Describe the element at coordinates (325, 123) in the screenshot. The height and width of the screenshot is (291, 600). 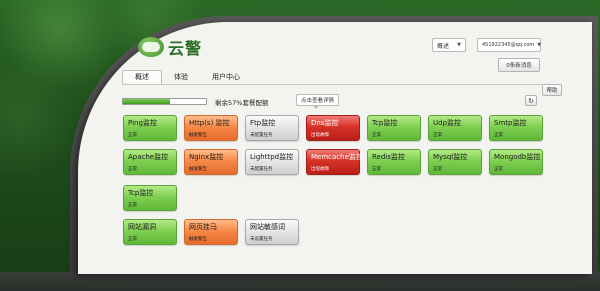
I see `monitor-tile-name: Dns监控` at that location.